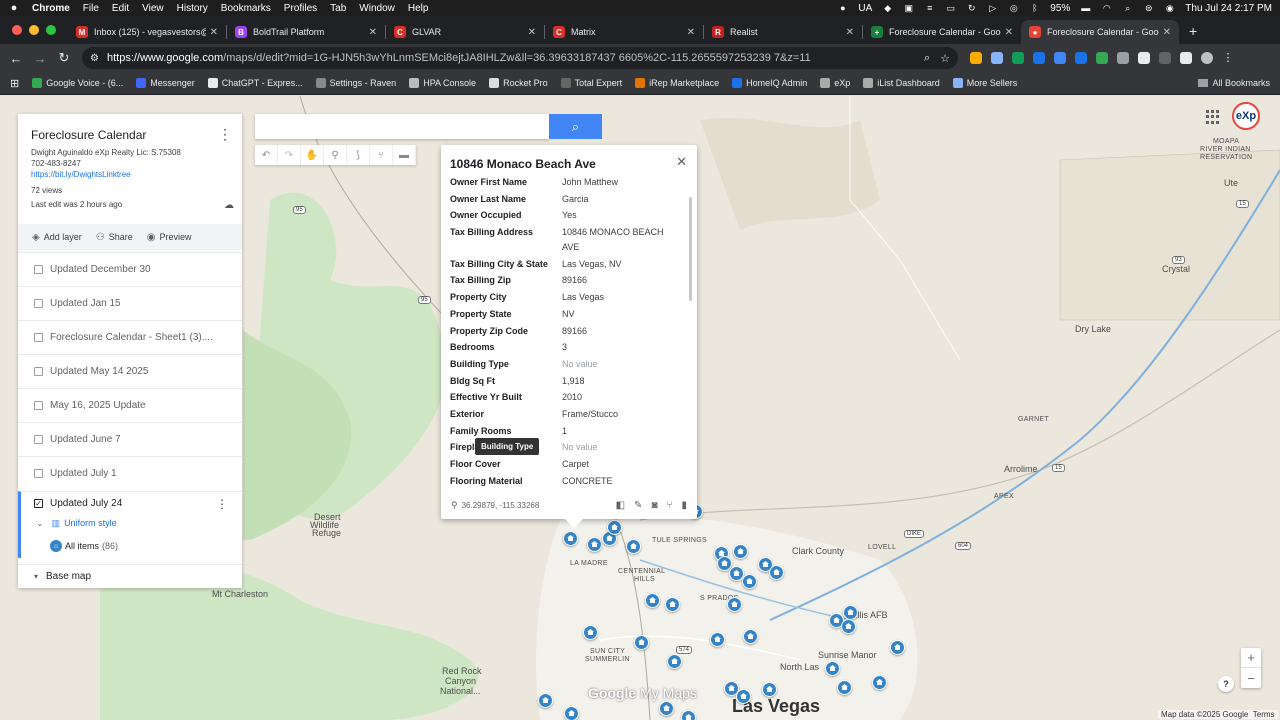  What do you see at coordinates (130, 370) in the screenshot?
I see `layer-item: Updated May 14 2025` at bounding box center [130, 370].